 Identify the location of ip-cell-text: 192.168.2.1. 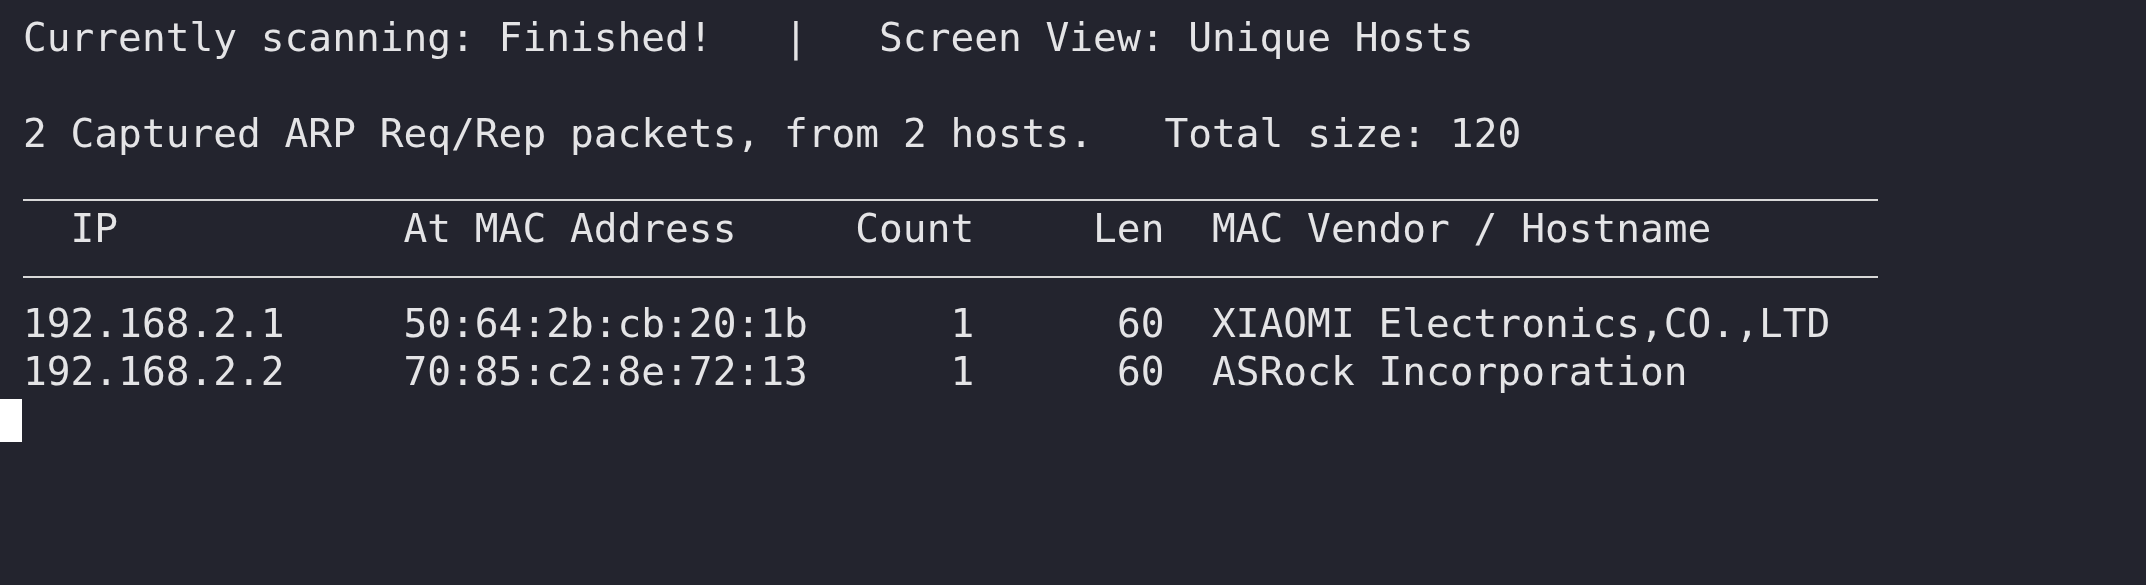
(154, 323).